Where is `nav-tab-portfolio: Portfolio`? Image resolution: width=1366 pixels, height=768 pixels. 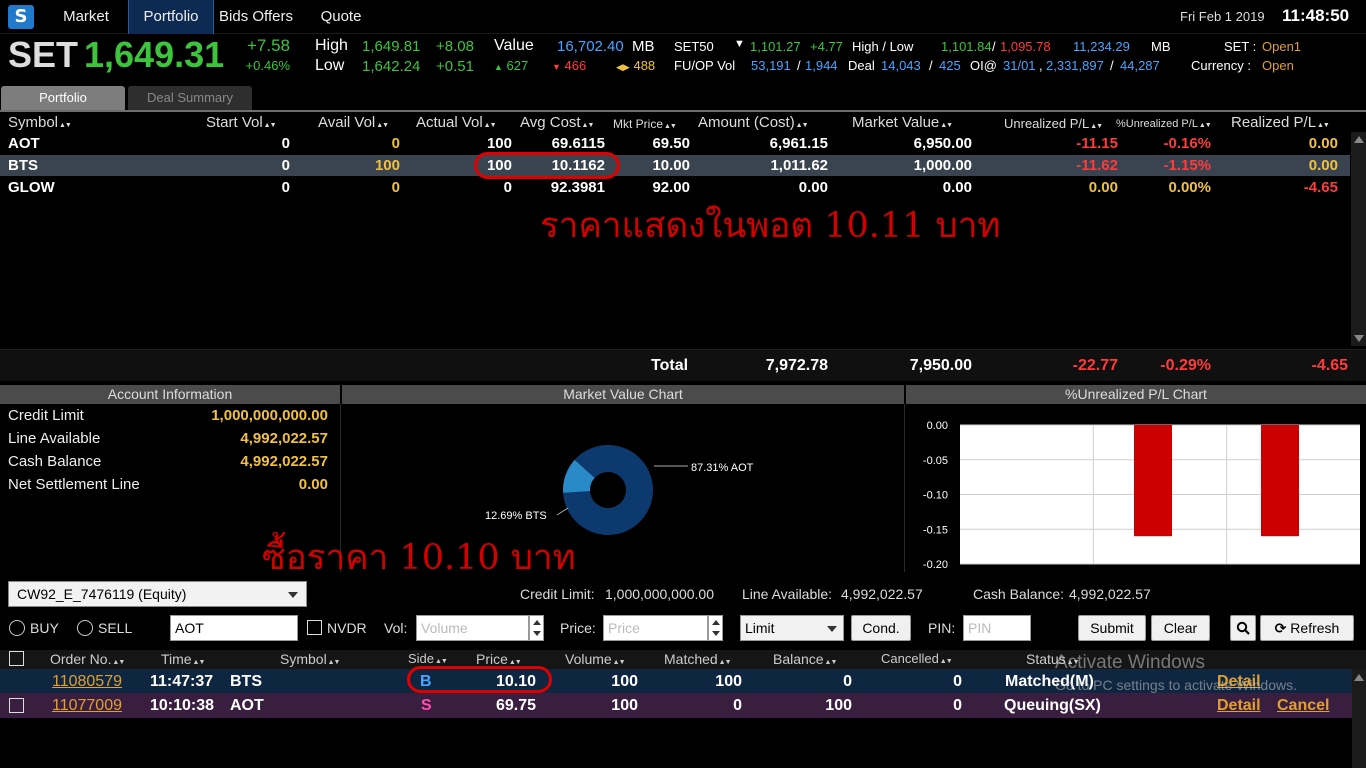
nav-tab-portfolio: Portfolio is located at coordinates (171, 17).